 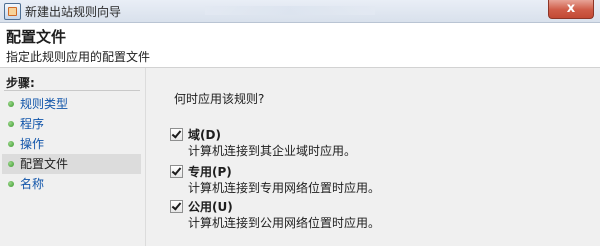 What do you see at coordinates (204, 134) in the screenshot?
I see `domain-label: 域(D)` at bounding box center [204, 134].